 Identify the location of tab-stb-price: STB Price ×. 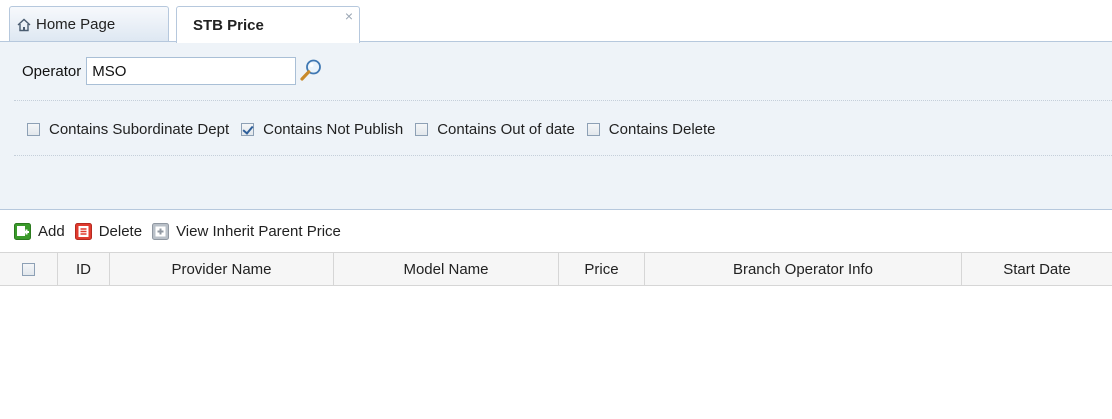
(268, 24).